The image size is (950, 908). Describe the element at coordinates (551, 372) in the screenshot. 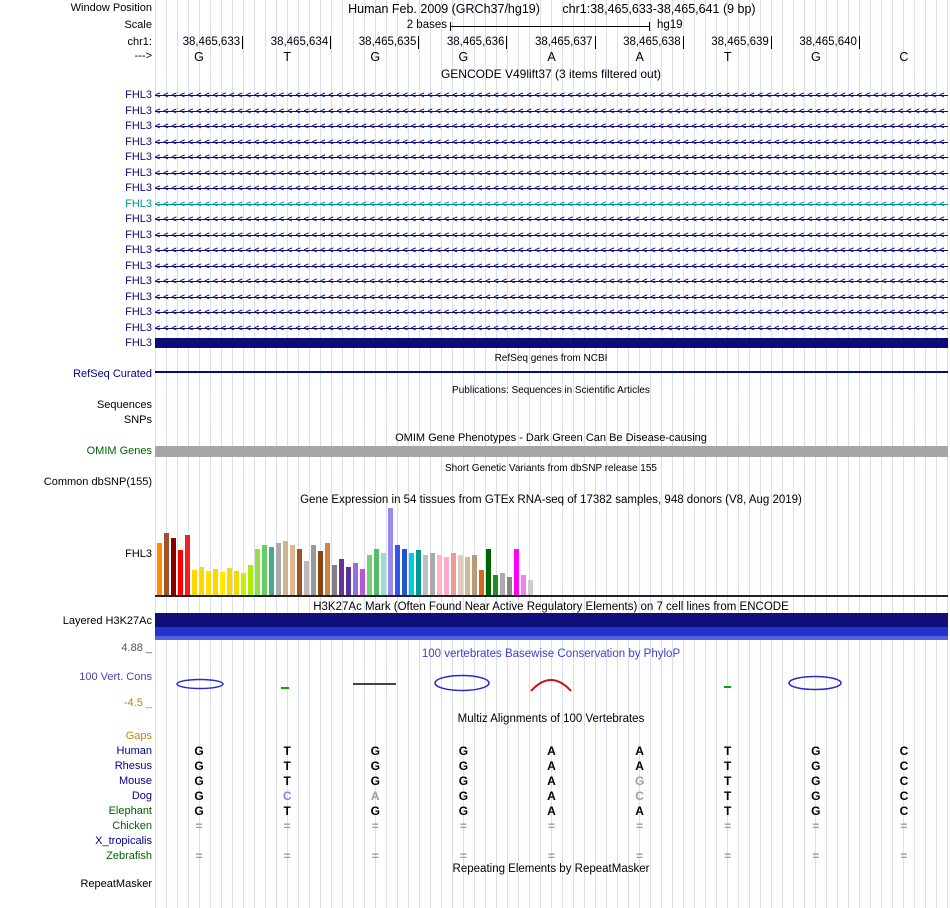

I see `refseq-gene-line` at that location.